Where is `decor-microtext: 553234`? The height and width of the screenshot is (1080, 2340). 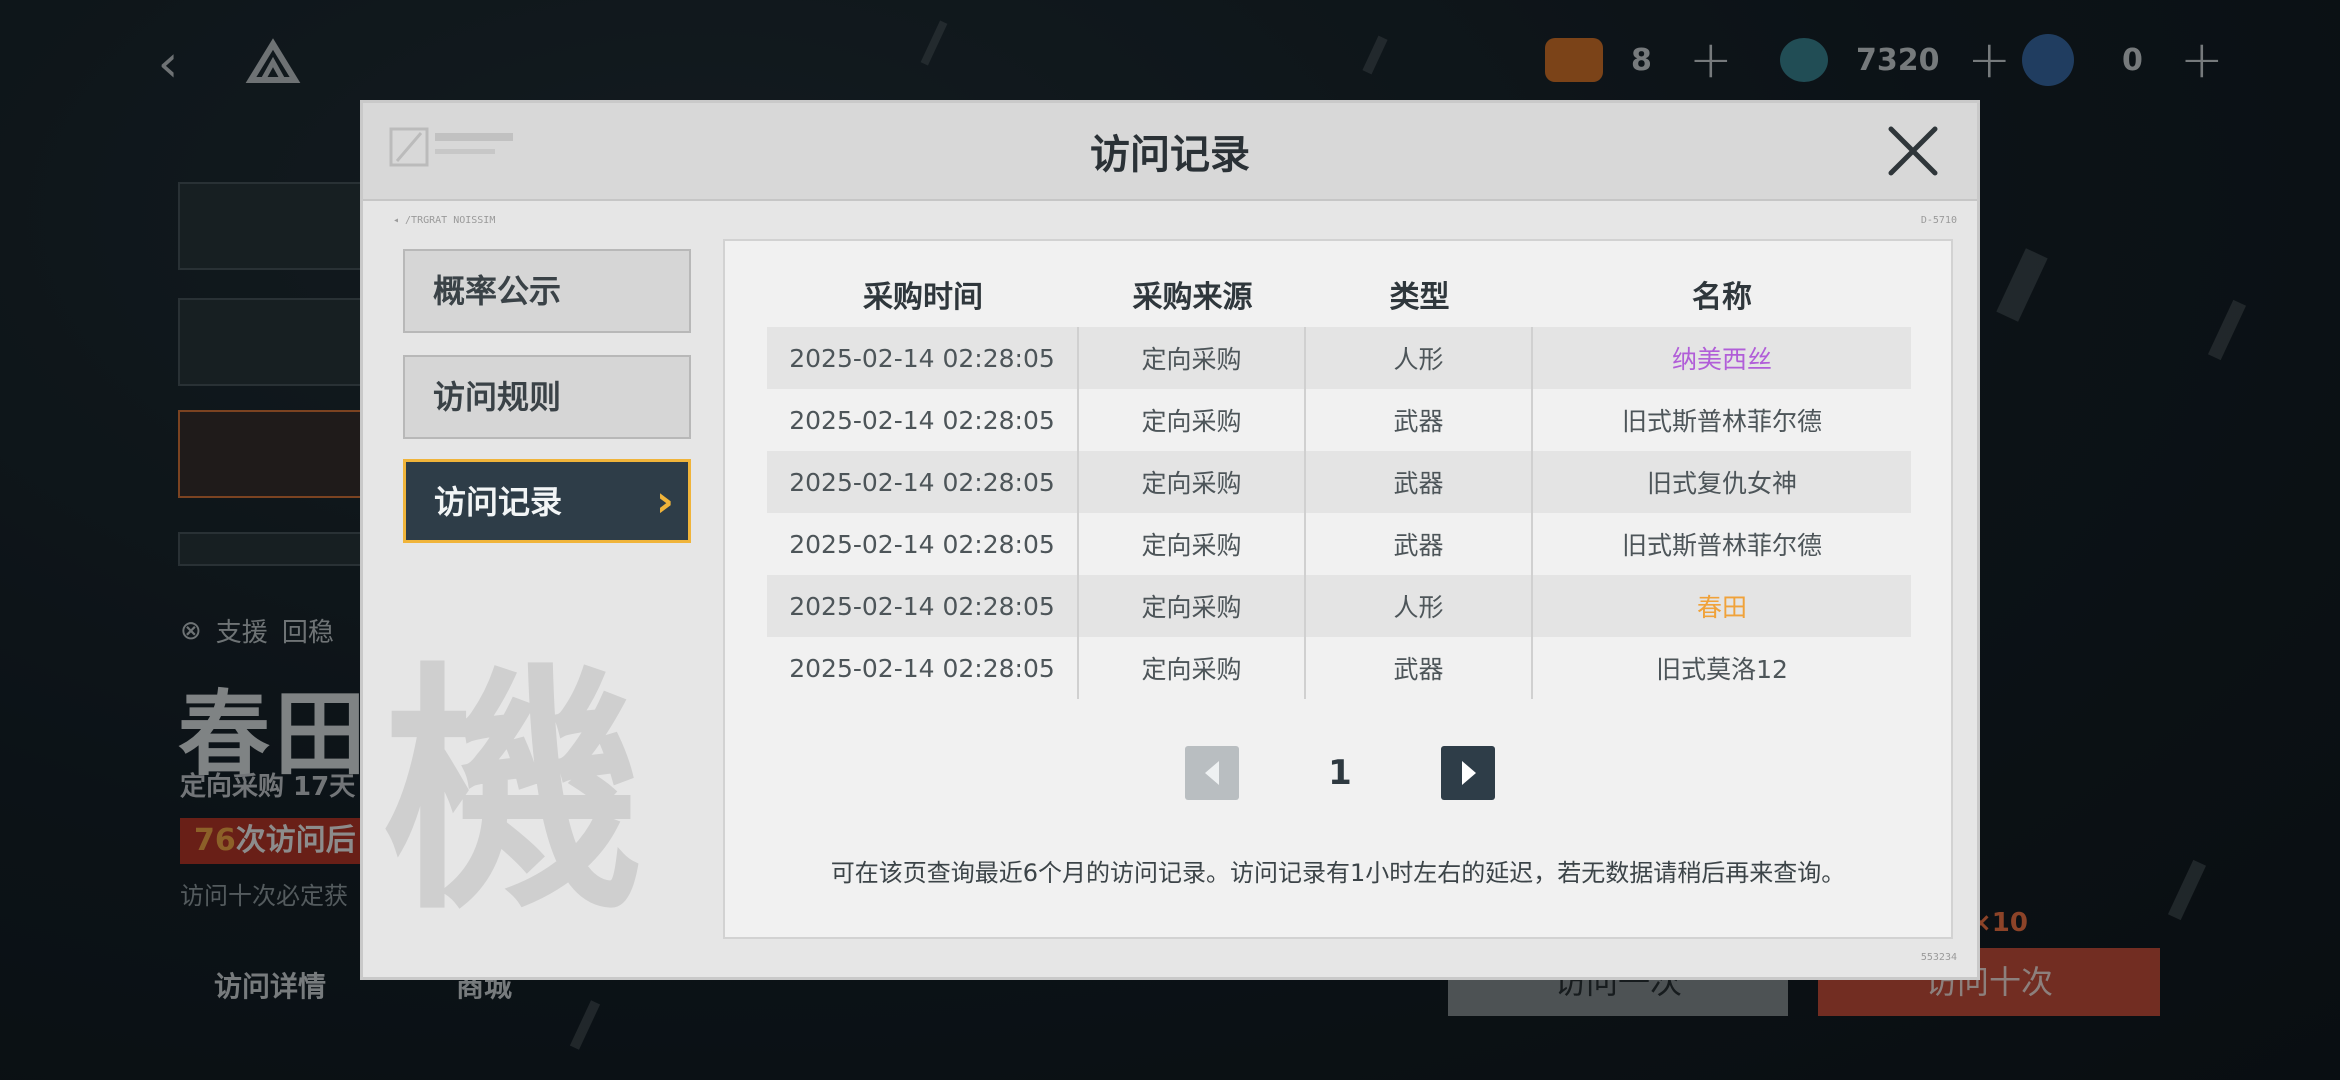
decor-microtext: 553234 is located at coordinates (1938, 957).